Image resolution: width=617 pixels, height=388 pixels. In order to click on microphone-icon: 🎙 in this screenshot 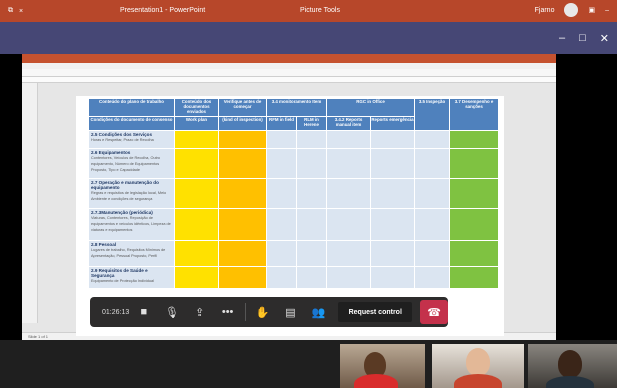, I will do `click(172, 312)`.